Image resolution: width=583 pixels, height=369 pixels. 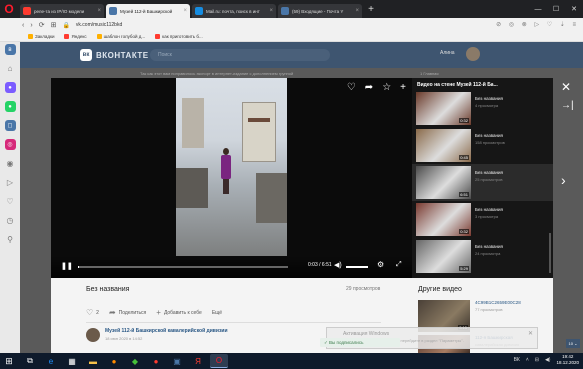 What do you see at coordinates (231, 167) in the screenshot?
I see `video-frame` at bounding box center [231, 167].